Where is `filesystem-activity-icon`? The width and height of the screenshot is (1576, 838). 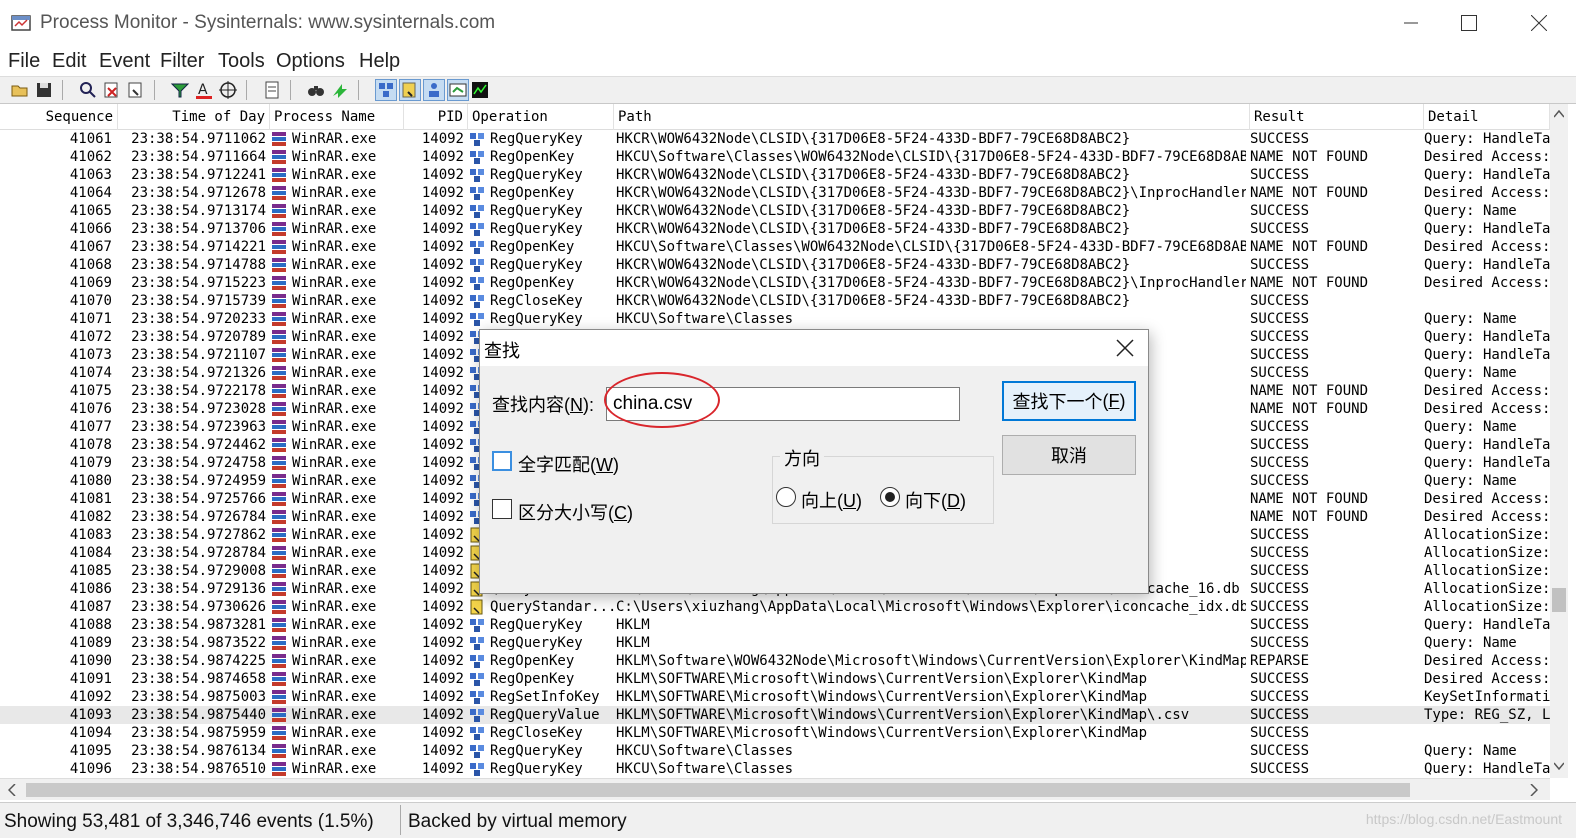 filesystem-activity-icon is located at coordinates (410, 90).